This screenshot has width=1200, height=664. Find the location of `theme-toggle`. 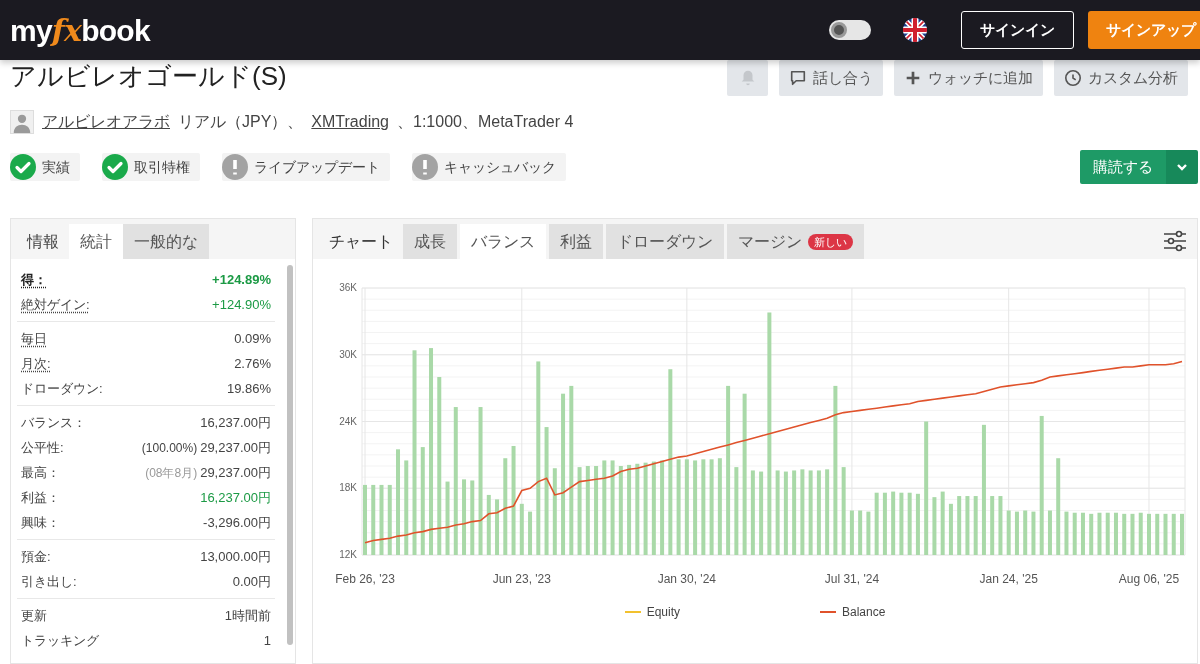

theme-toggle is located at coordinates (850, 30).